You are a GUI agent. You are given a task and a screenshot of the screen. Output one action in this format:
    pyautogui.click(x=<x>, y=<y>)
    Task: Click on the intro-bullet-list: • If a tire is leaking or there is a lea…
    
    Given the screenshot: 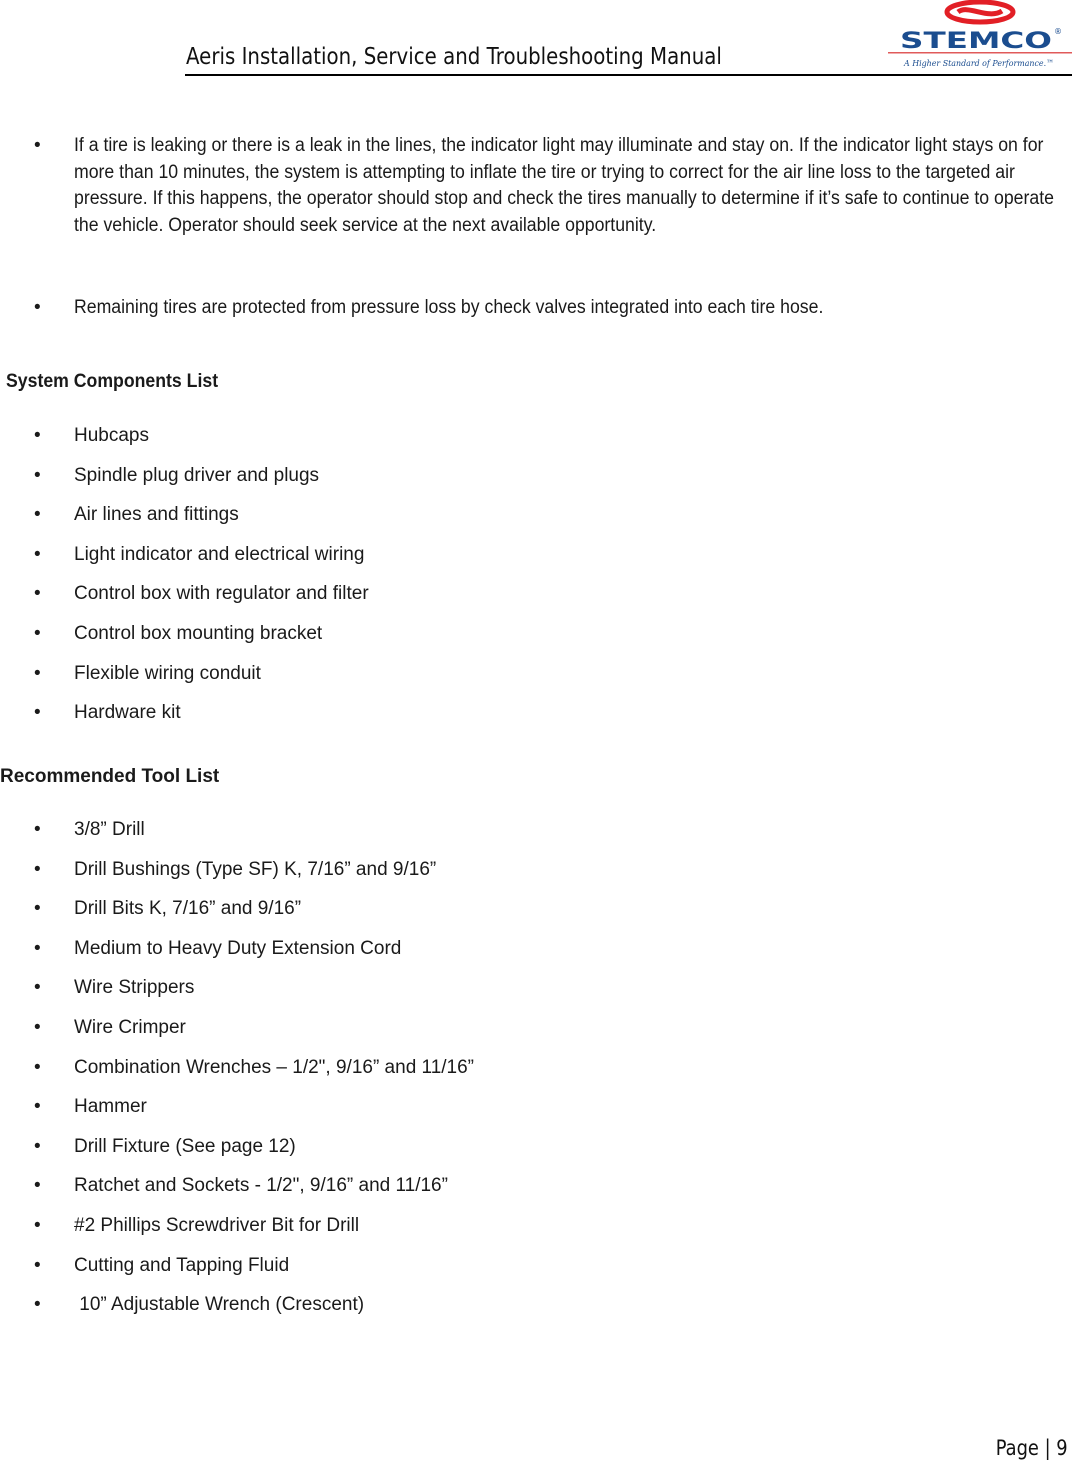 What is the action you would take?
    pyautogui.click(x=536, y=227)
    